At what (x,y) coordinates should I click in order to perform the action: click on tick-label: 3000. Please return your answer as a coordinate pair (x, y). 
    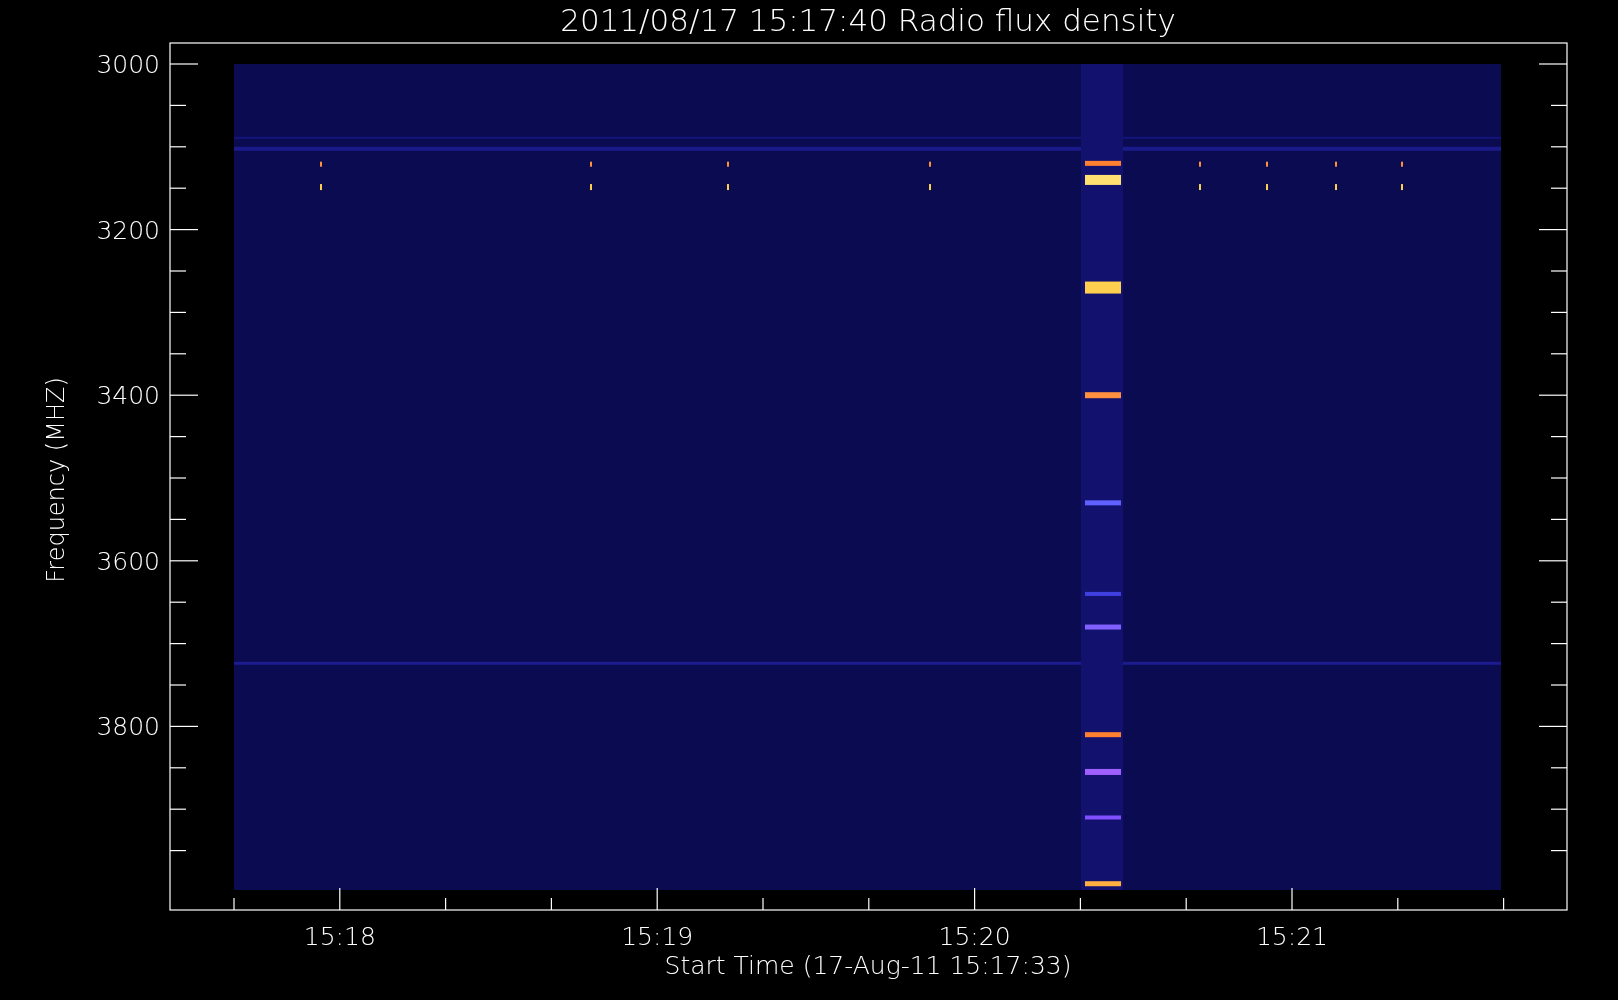
    Looking at the image, I should click on (128, 64).